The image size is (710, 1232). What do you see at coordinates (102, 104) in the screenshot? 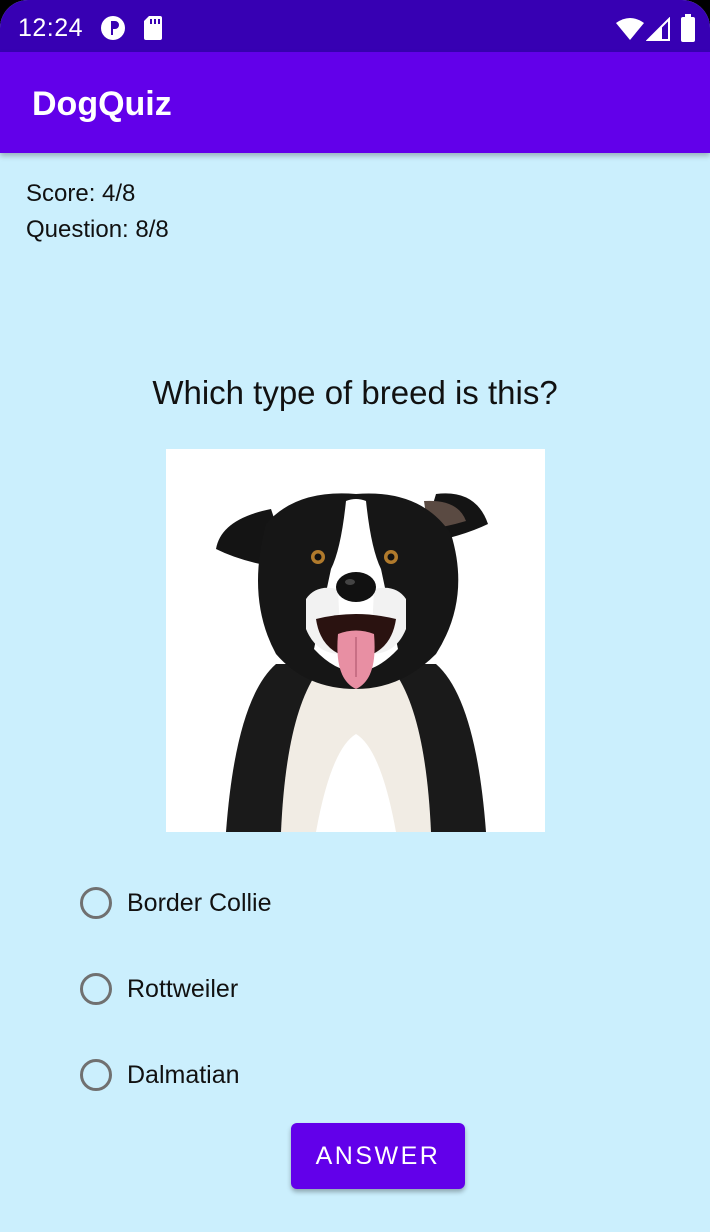
I see `app-title: DogQuiz` at bounding box center [102, 104].